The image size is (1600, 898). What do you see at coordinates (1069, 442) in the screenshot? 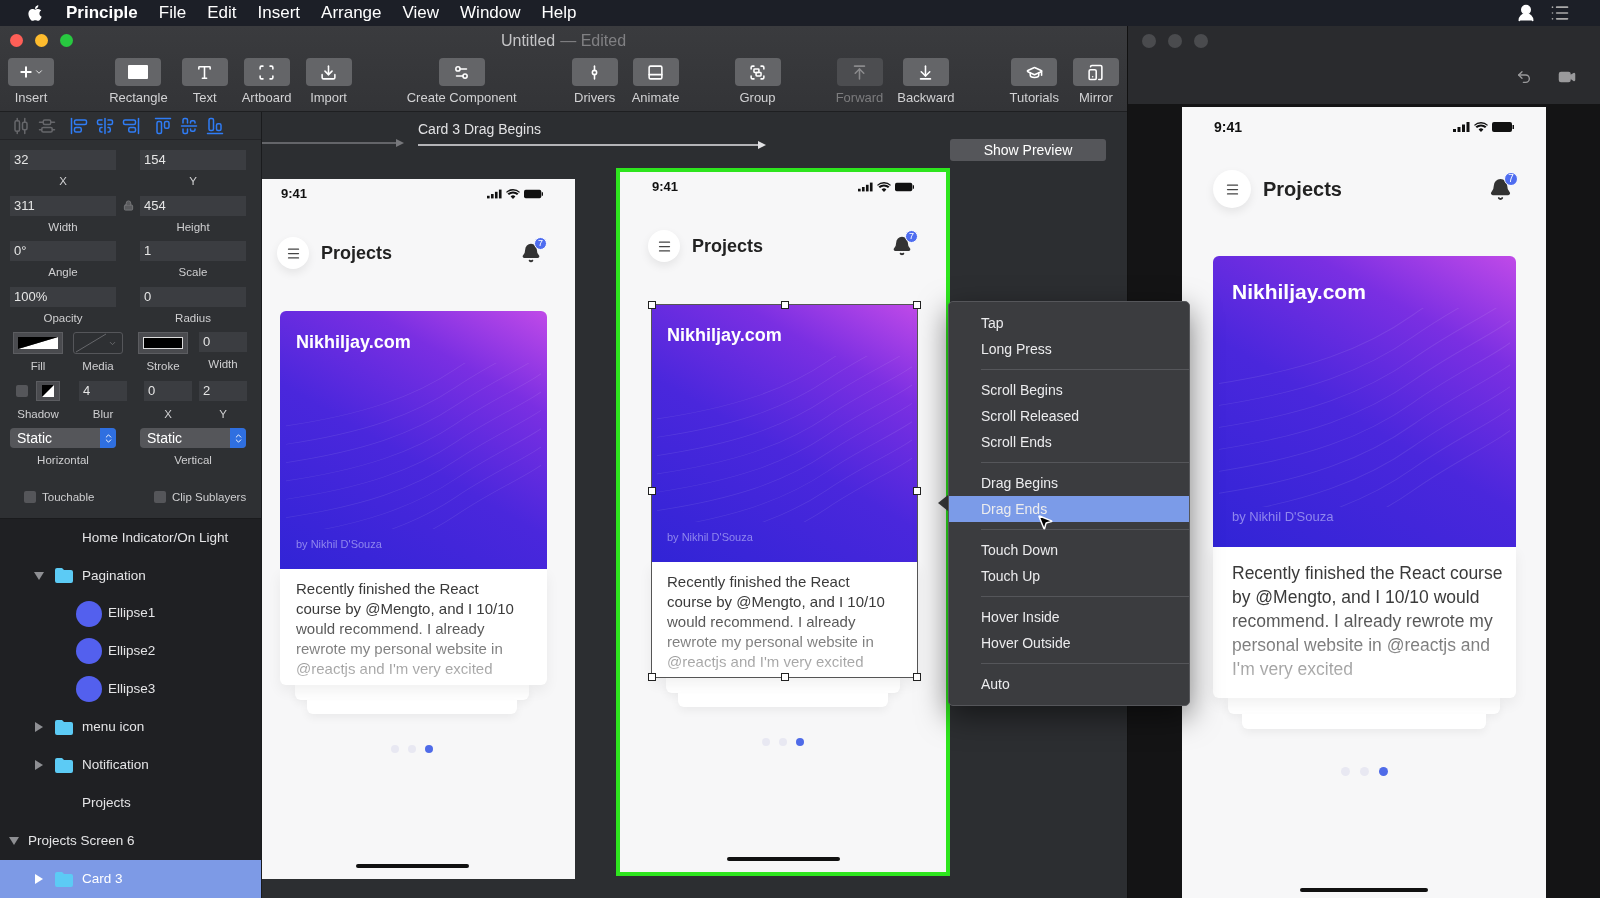
I see `menu-option: Scroll Ends` at bounding box center [1069, 442].